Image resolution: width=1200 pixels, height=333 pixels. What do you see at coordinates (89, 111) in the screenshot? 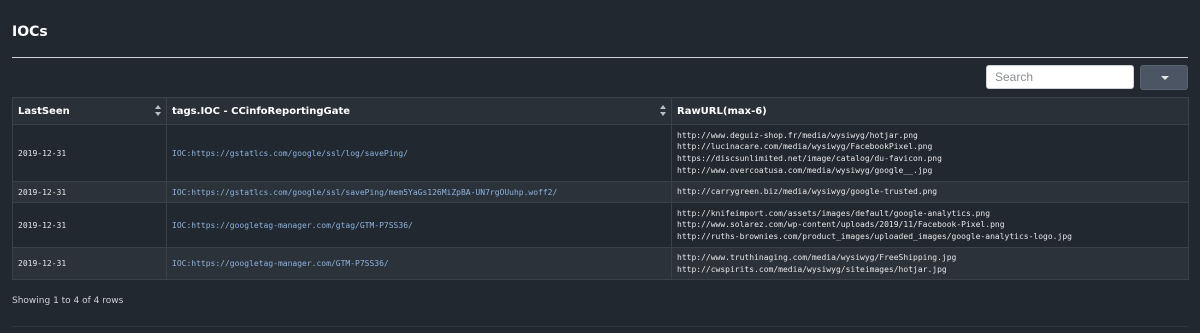
I see `column-header-lastseen: LastSeen` at bounding box center [89, 111].